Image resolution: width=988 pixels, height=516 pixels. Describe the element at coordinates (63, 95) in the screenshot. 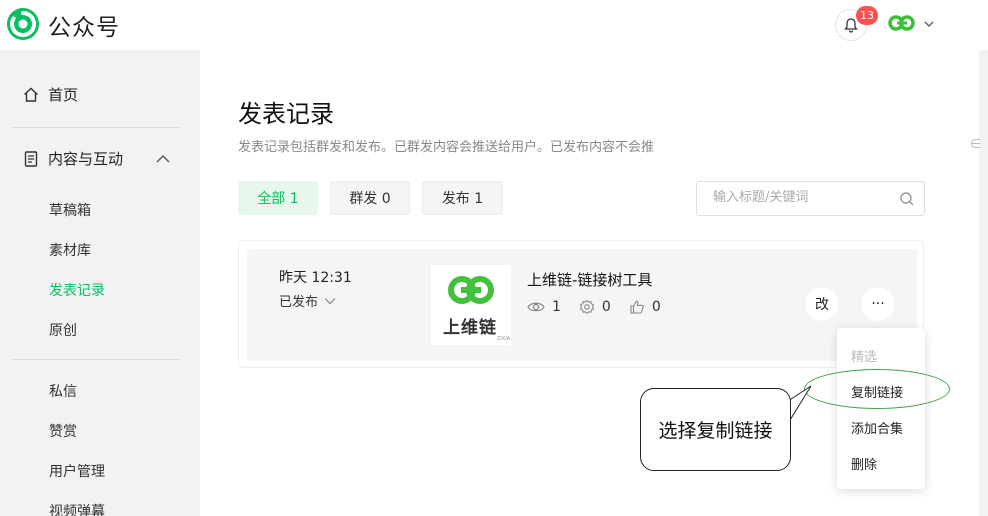

I see `sidebar-item-label: 首页` at that location.